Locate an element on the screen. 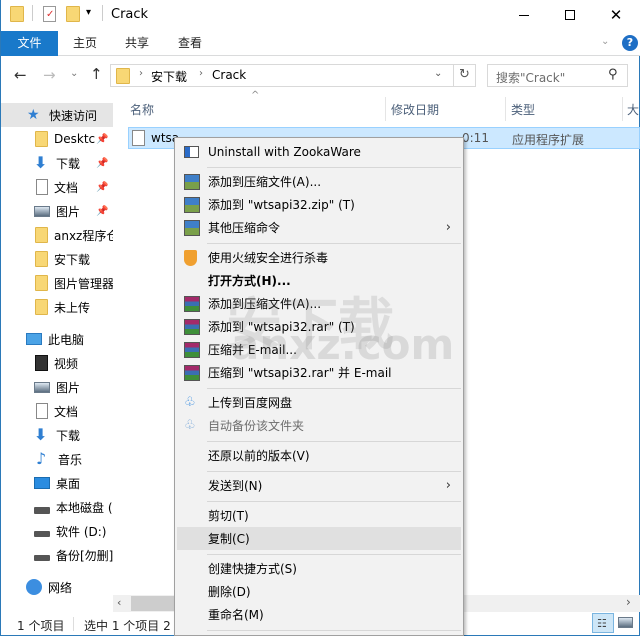 The height and width of the screenshot is (636, 640). address-bar: › 安下载 › Crack ⌄ ↻ is located at coordinates (293, 75).